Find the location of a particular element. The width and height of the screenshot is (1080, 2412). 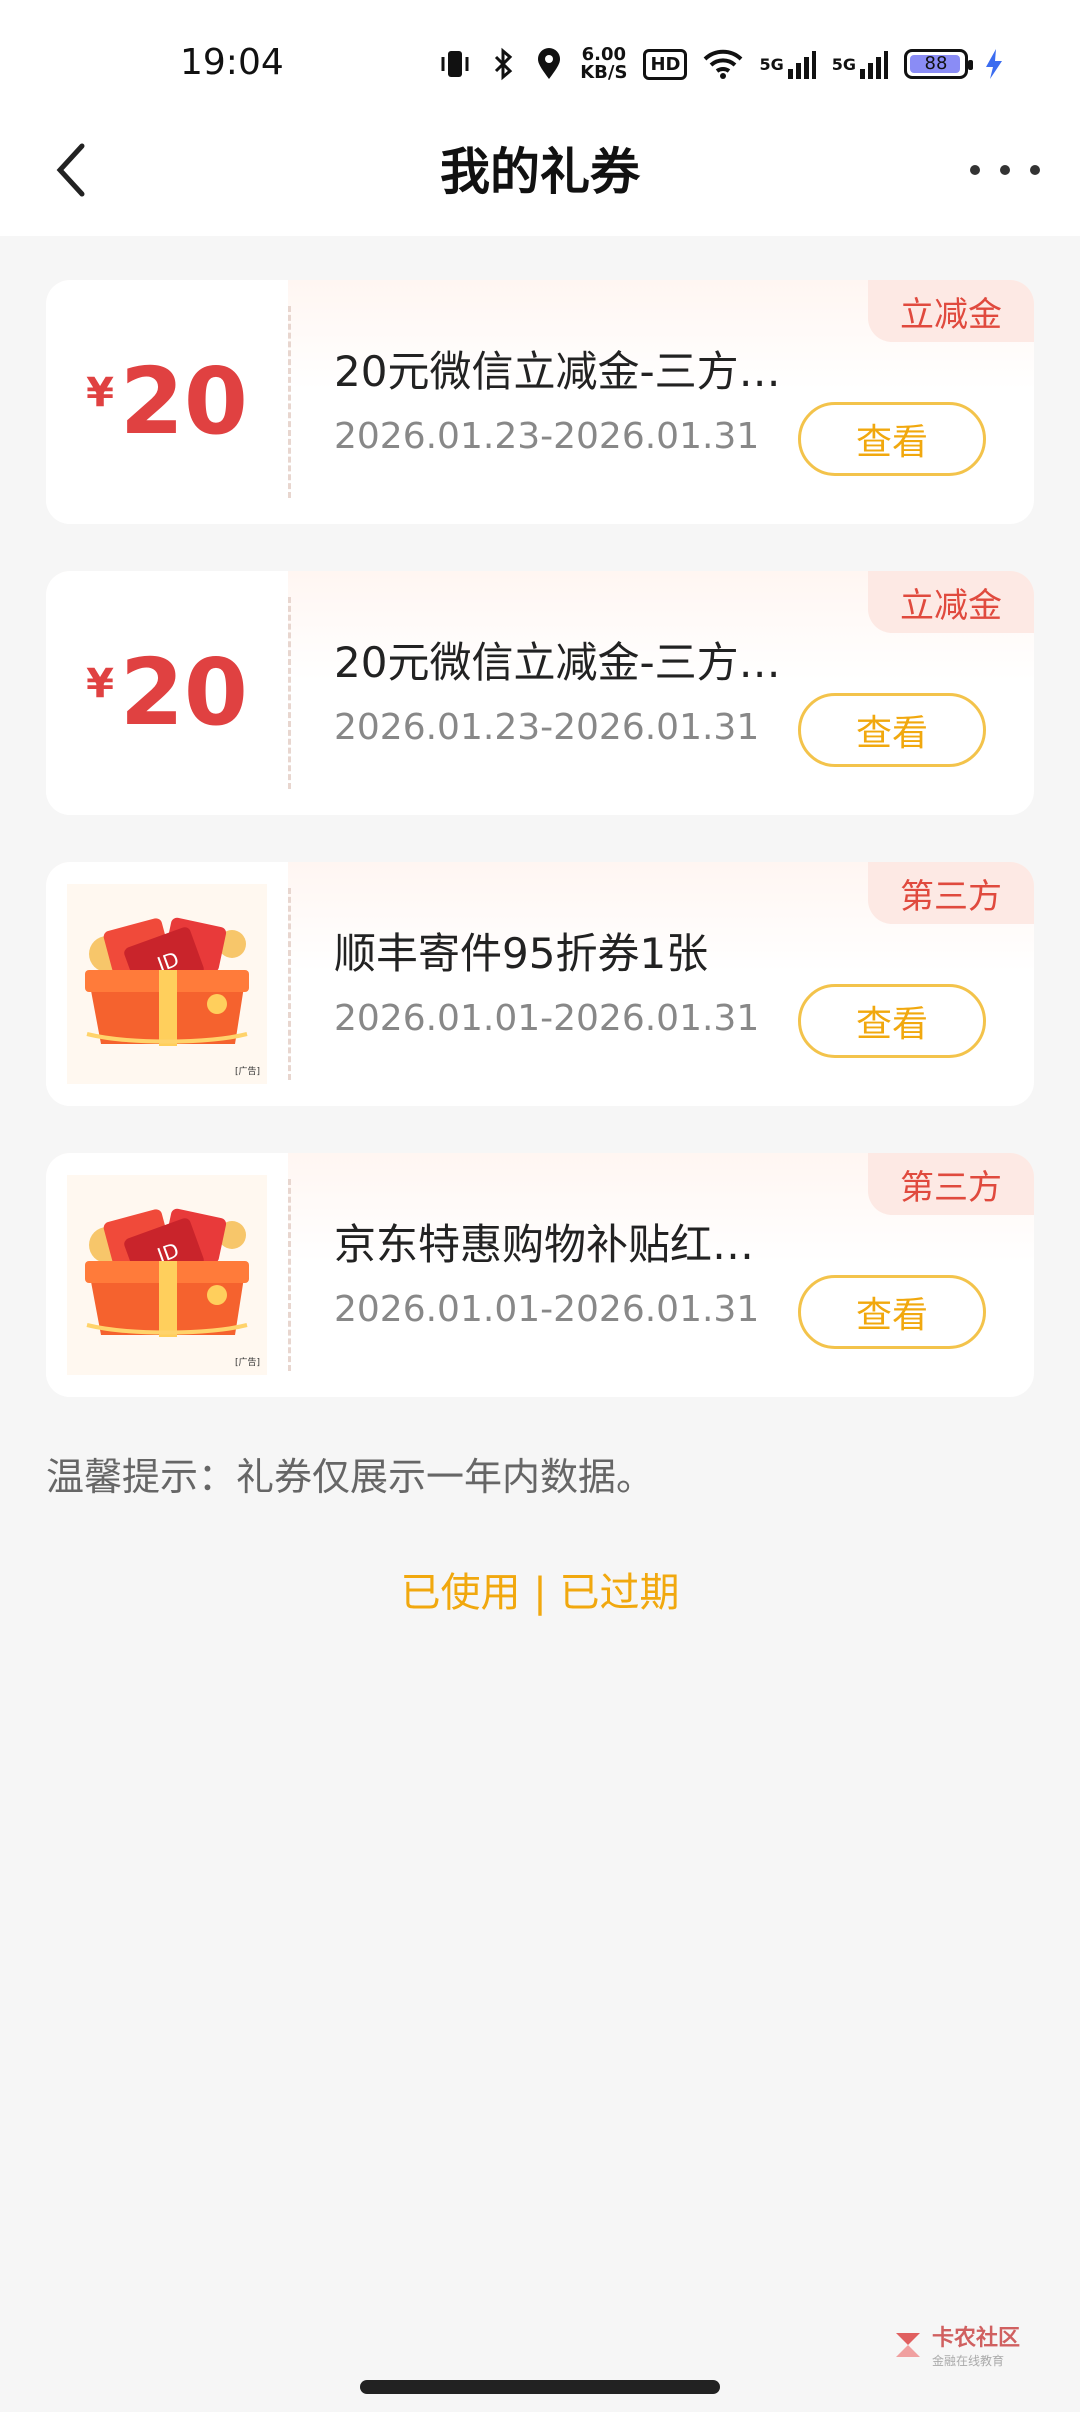

battery-icon: 88 is located at coordinates (938, 64).